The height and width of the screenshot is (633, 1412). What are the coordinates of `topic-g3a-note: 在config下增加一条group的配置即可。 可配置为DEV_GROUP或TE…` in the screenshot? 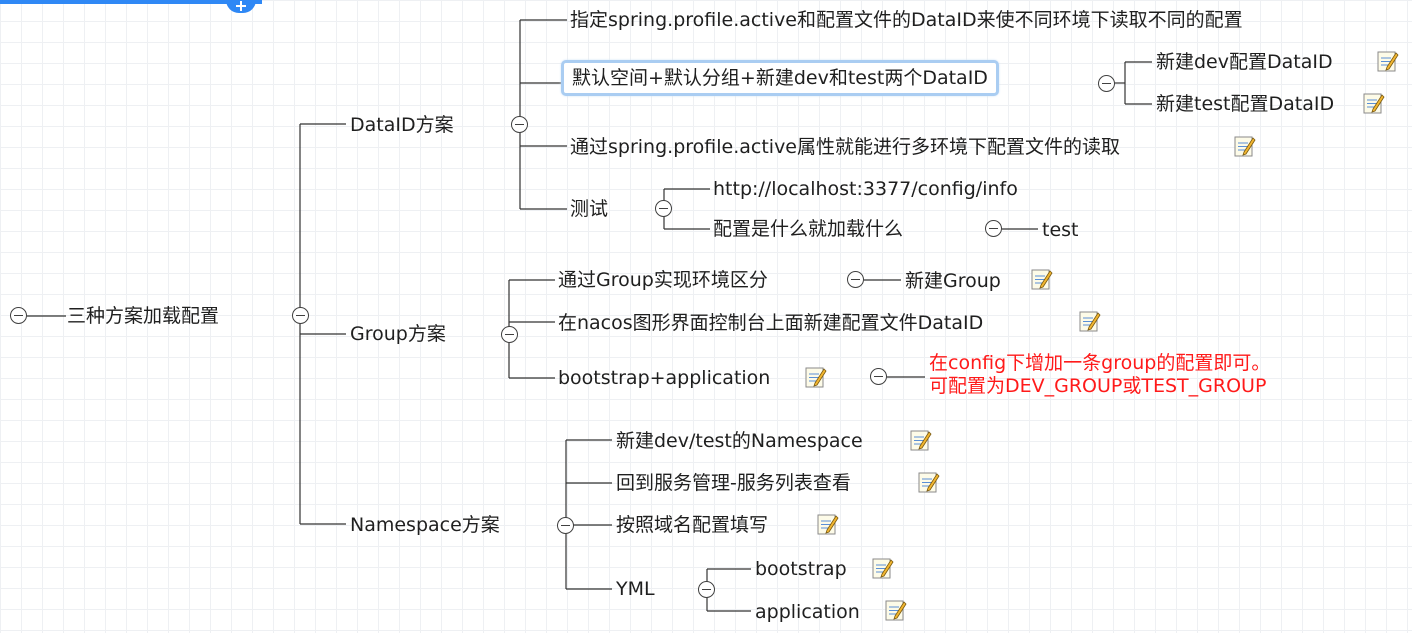 It's located at (1099, 375).